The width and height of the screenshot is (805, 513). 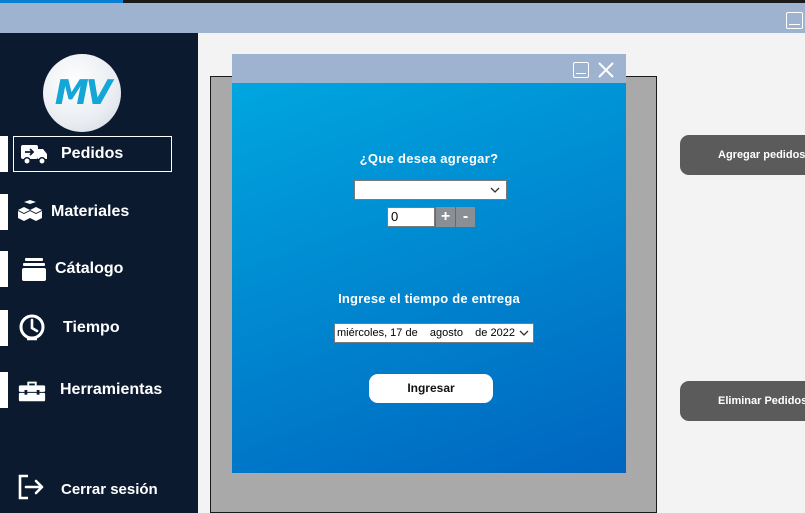 I want to click on quantity-stepper: 0 + -, so click(x=431, y=217).